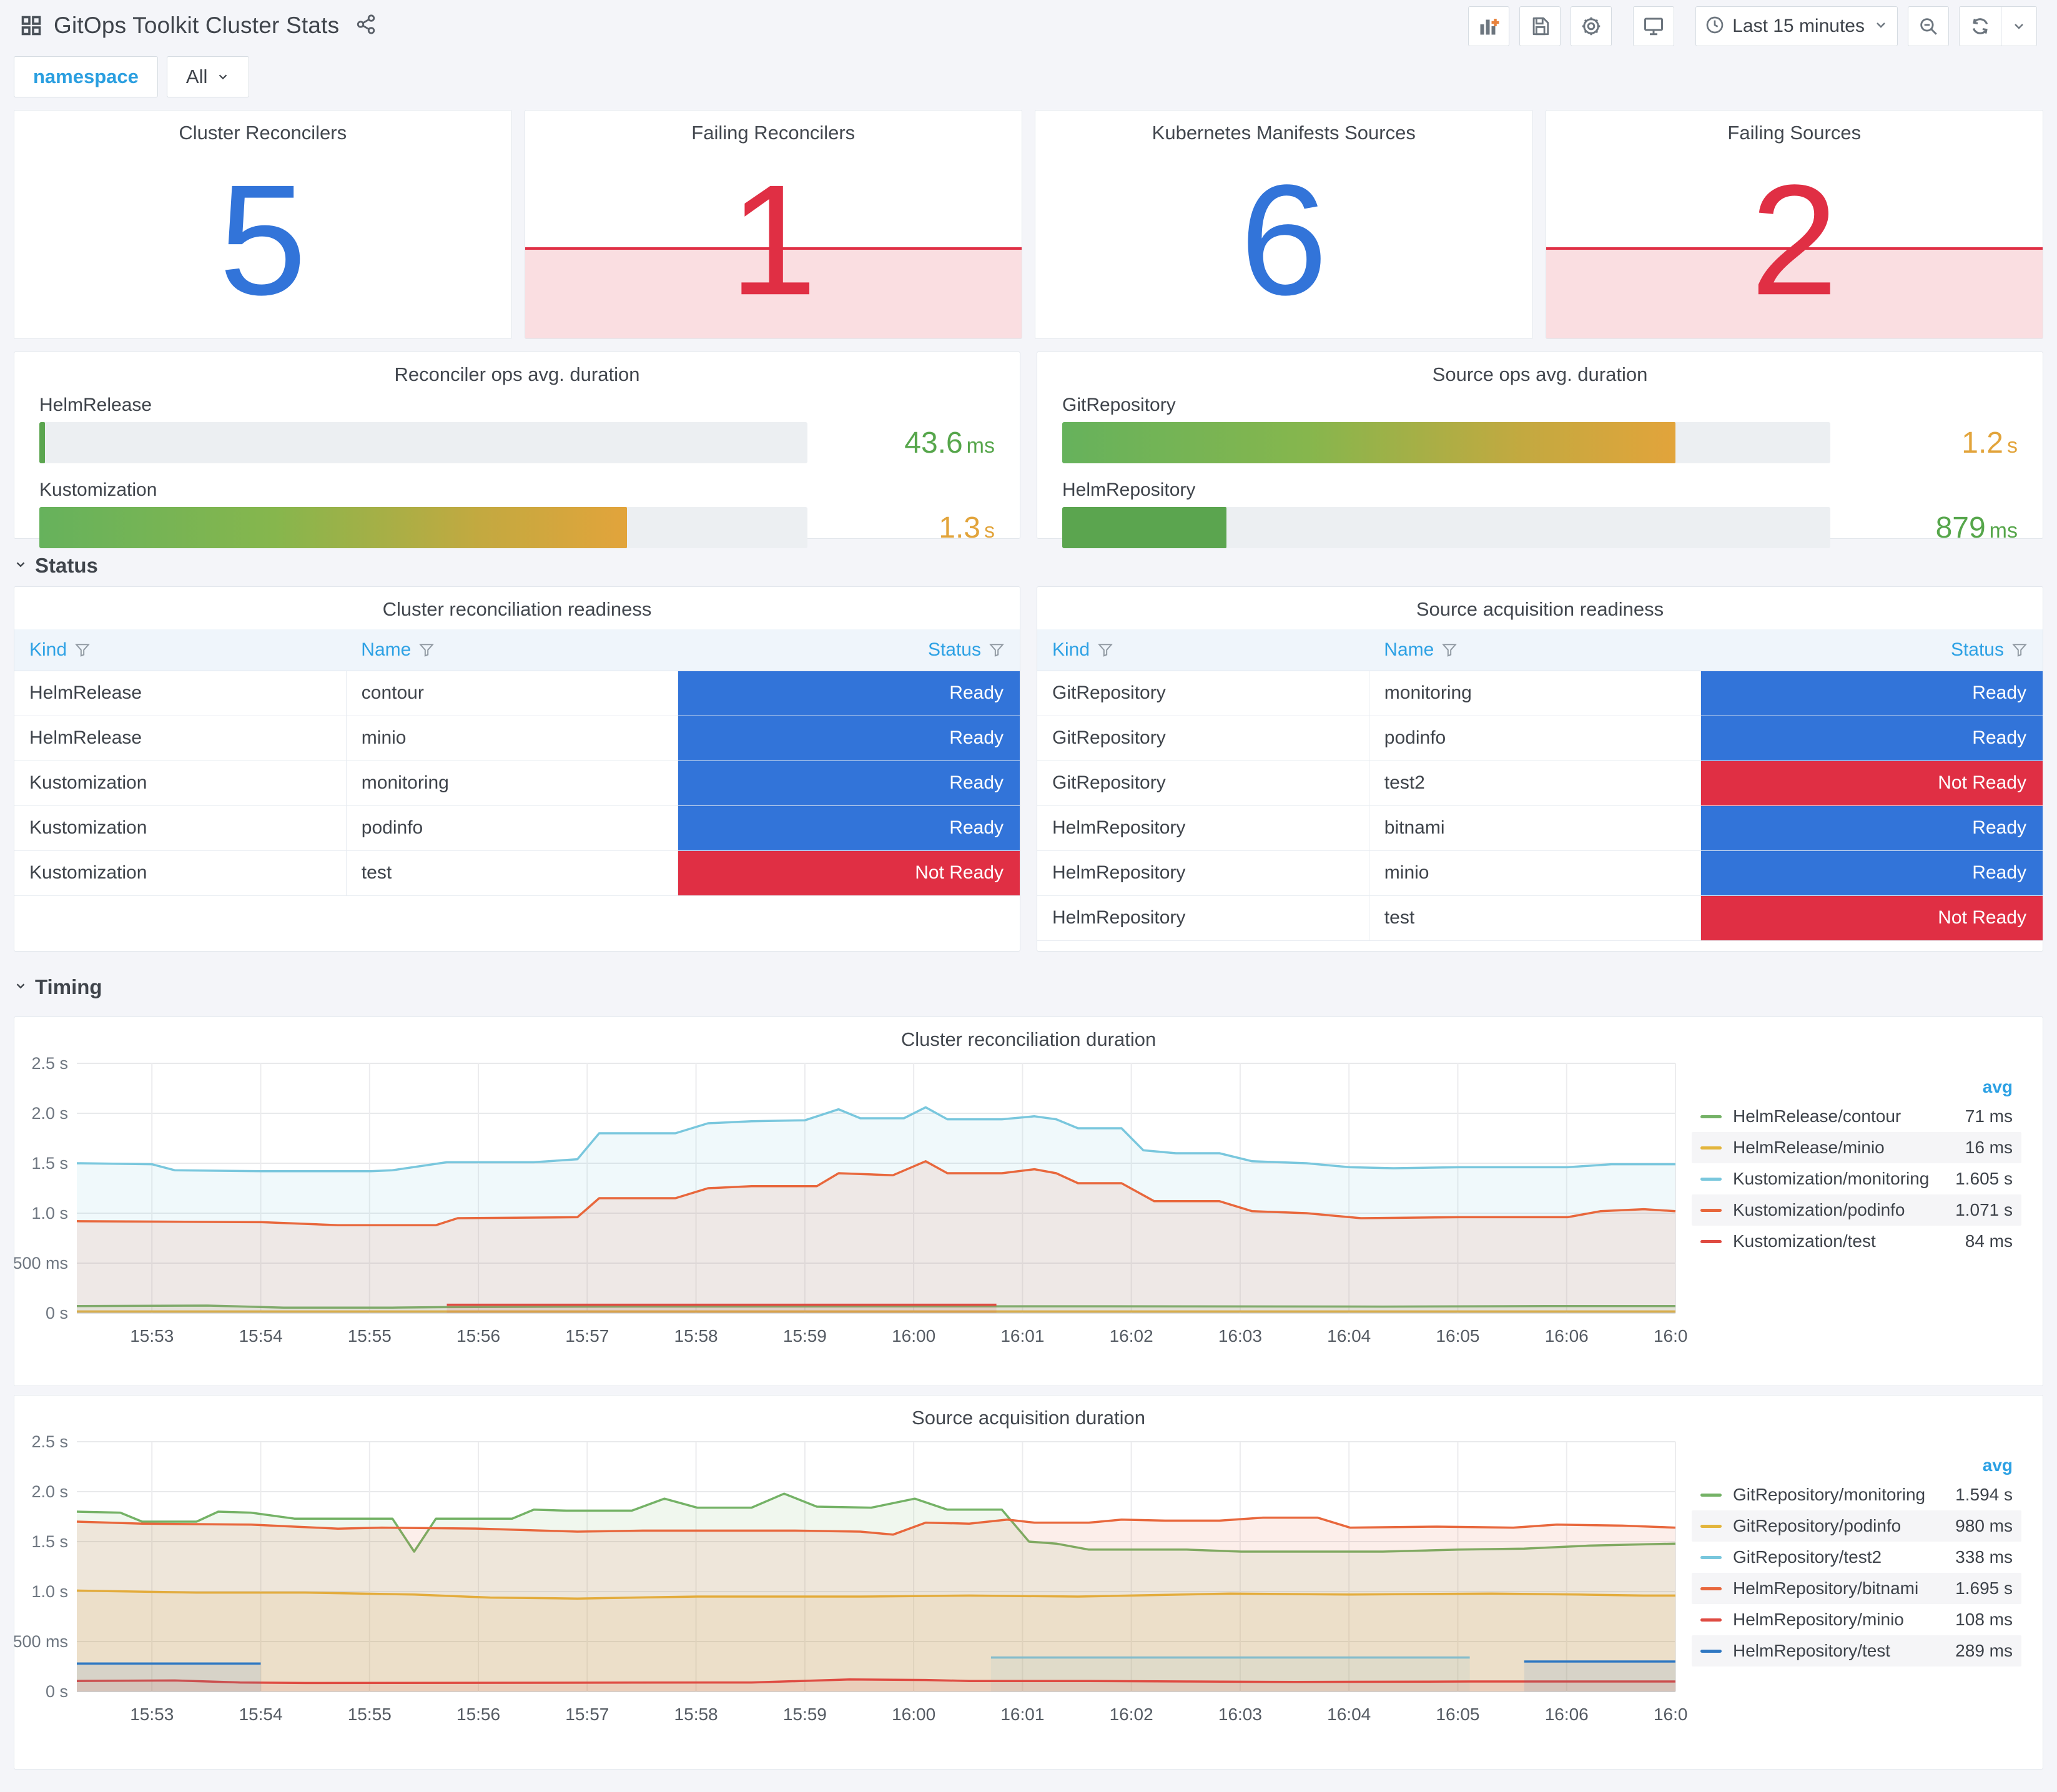 This screenshot has width=2057, height=1792. I want to click on cell-name: podinfo, so click(512, 828).